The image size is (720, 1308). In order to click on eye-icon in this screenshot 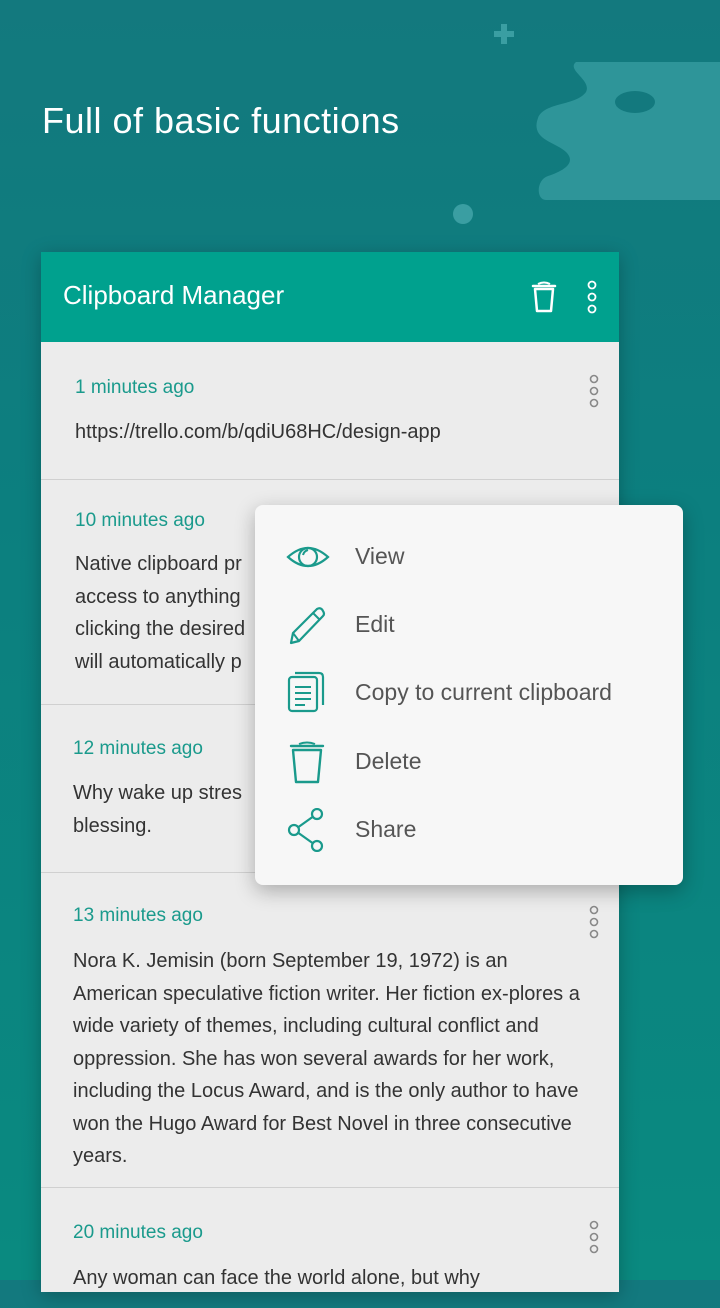, I will do `click(308, 557)`.